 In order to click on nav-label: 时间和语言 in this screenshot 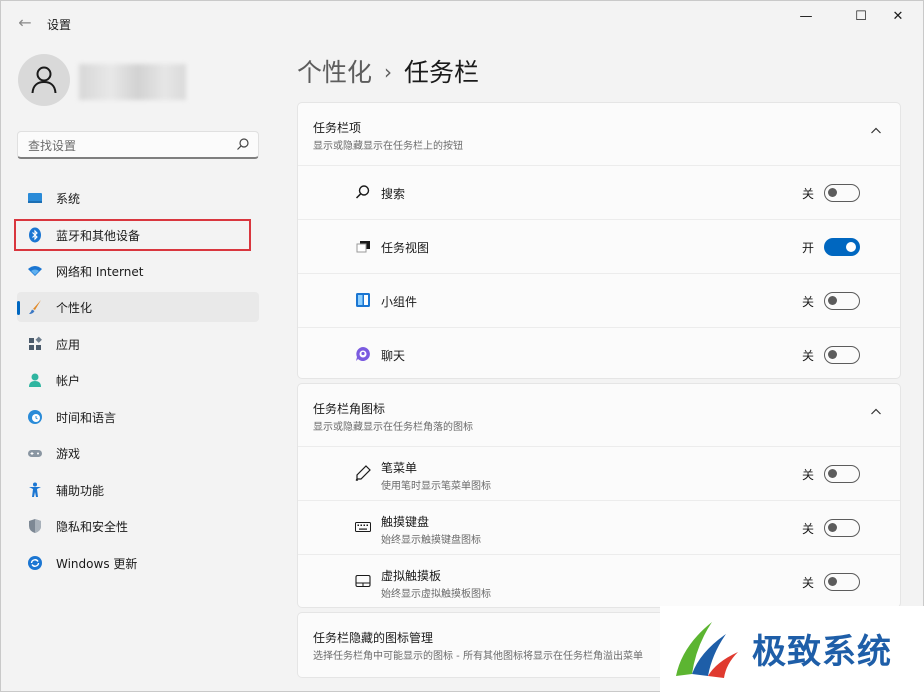, I will do `click(86, 418)`.